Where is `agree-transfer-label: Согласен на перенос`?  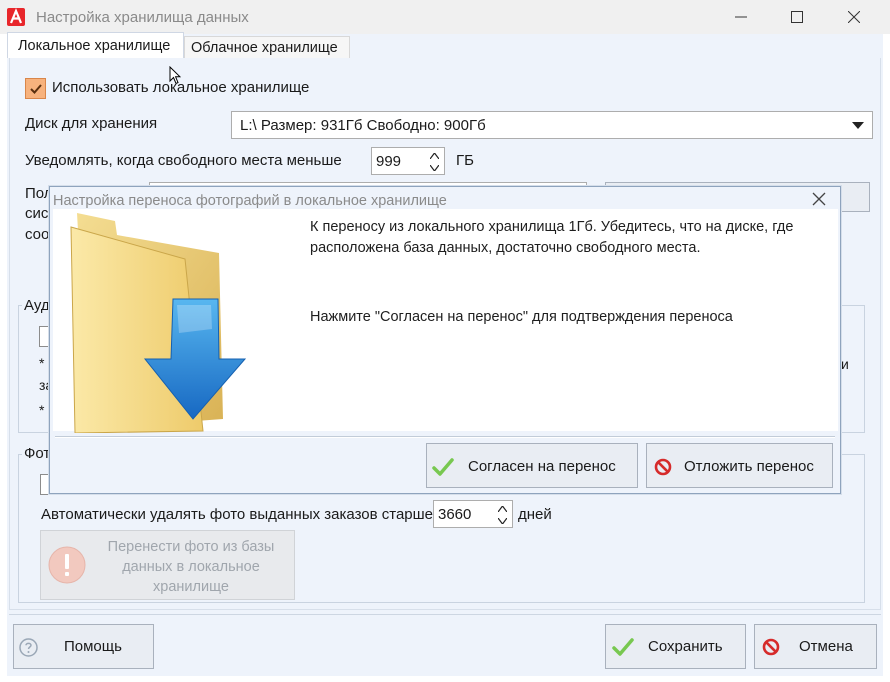
agree-transfer-label: Согласен на перенос is located at coordinates (542, 466).